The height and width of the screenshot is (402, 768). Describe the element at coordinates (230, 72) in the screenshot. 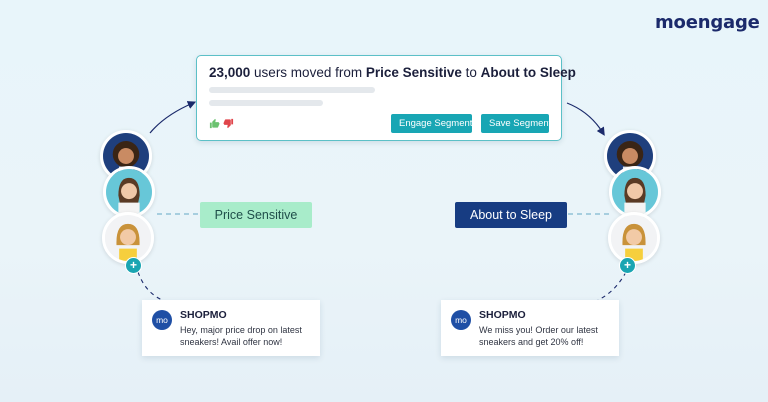

I see `user-count: 23,000` at that location.